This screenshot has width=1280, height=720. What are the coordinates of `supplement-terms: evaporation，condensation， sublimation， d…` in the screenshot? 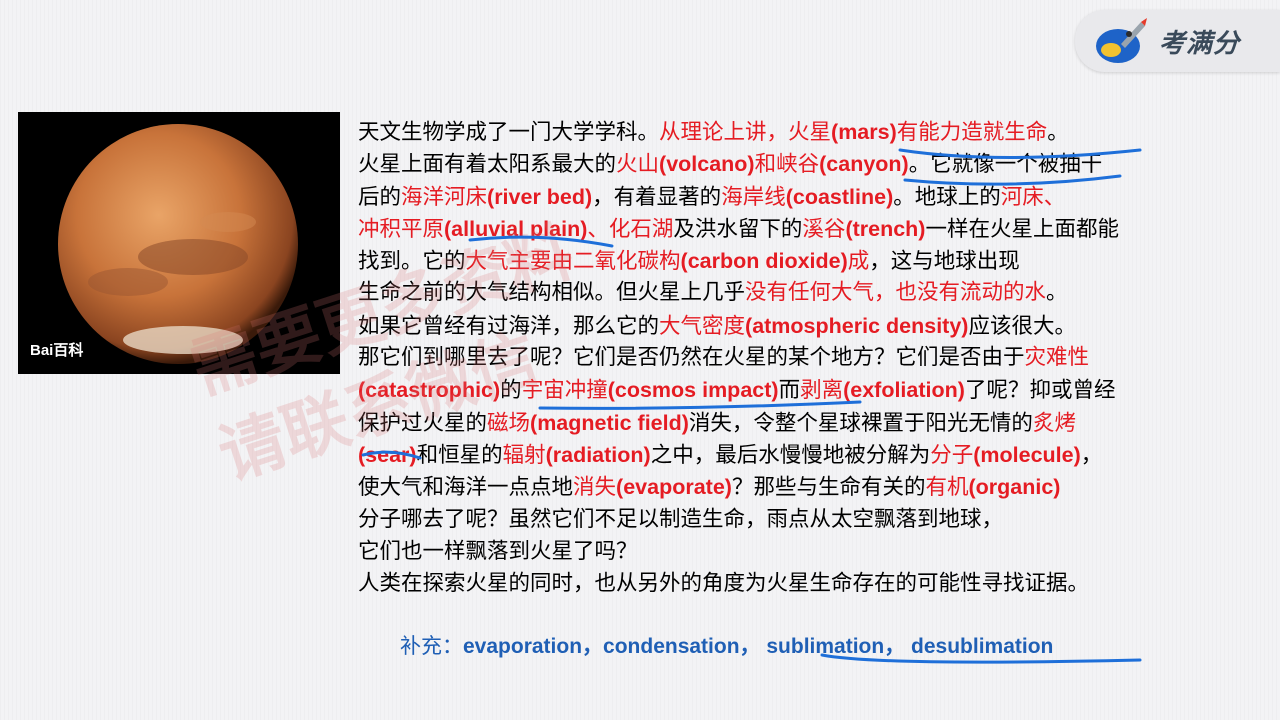 It's located at (758, 646).